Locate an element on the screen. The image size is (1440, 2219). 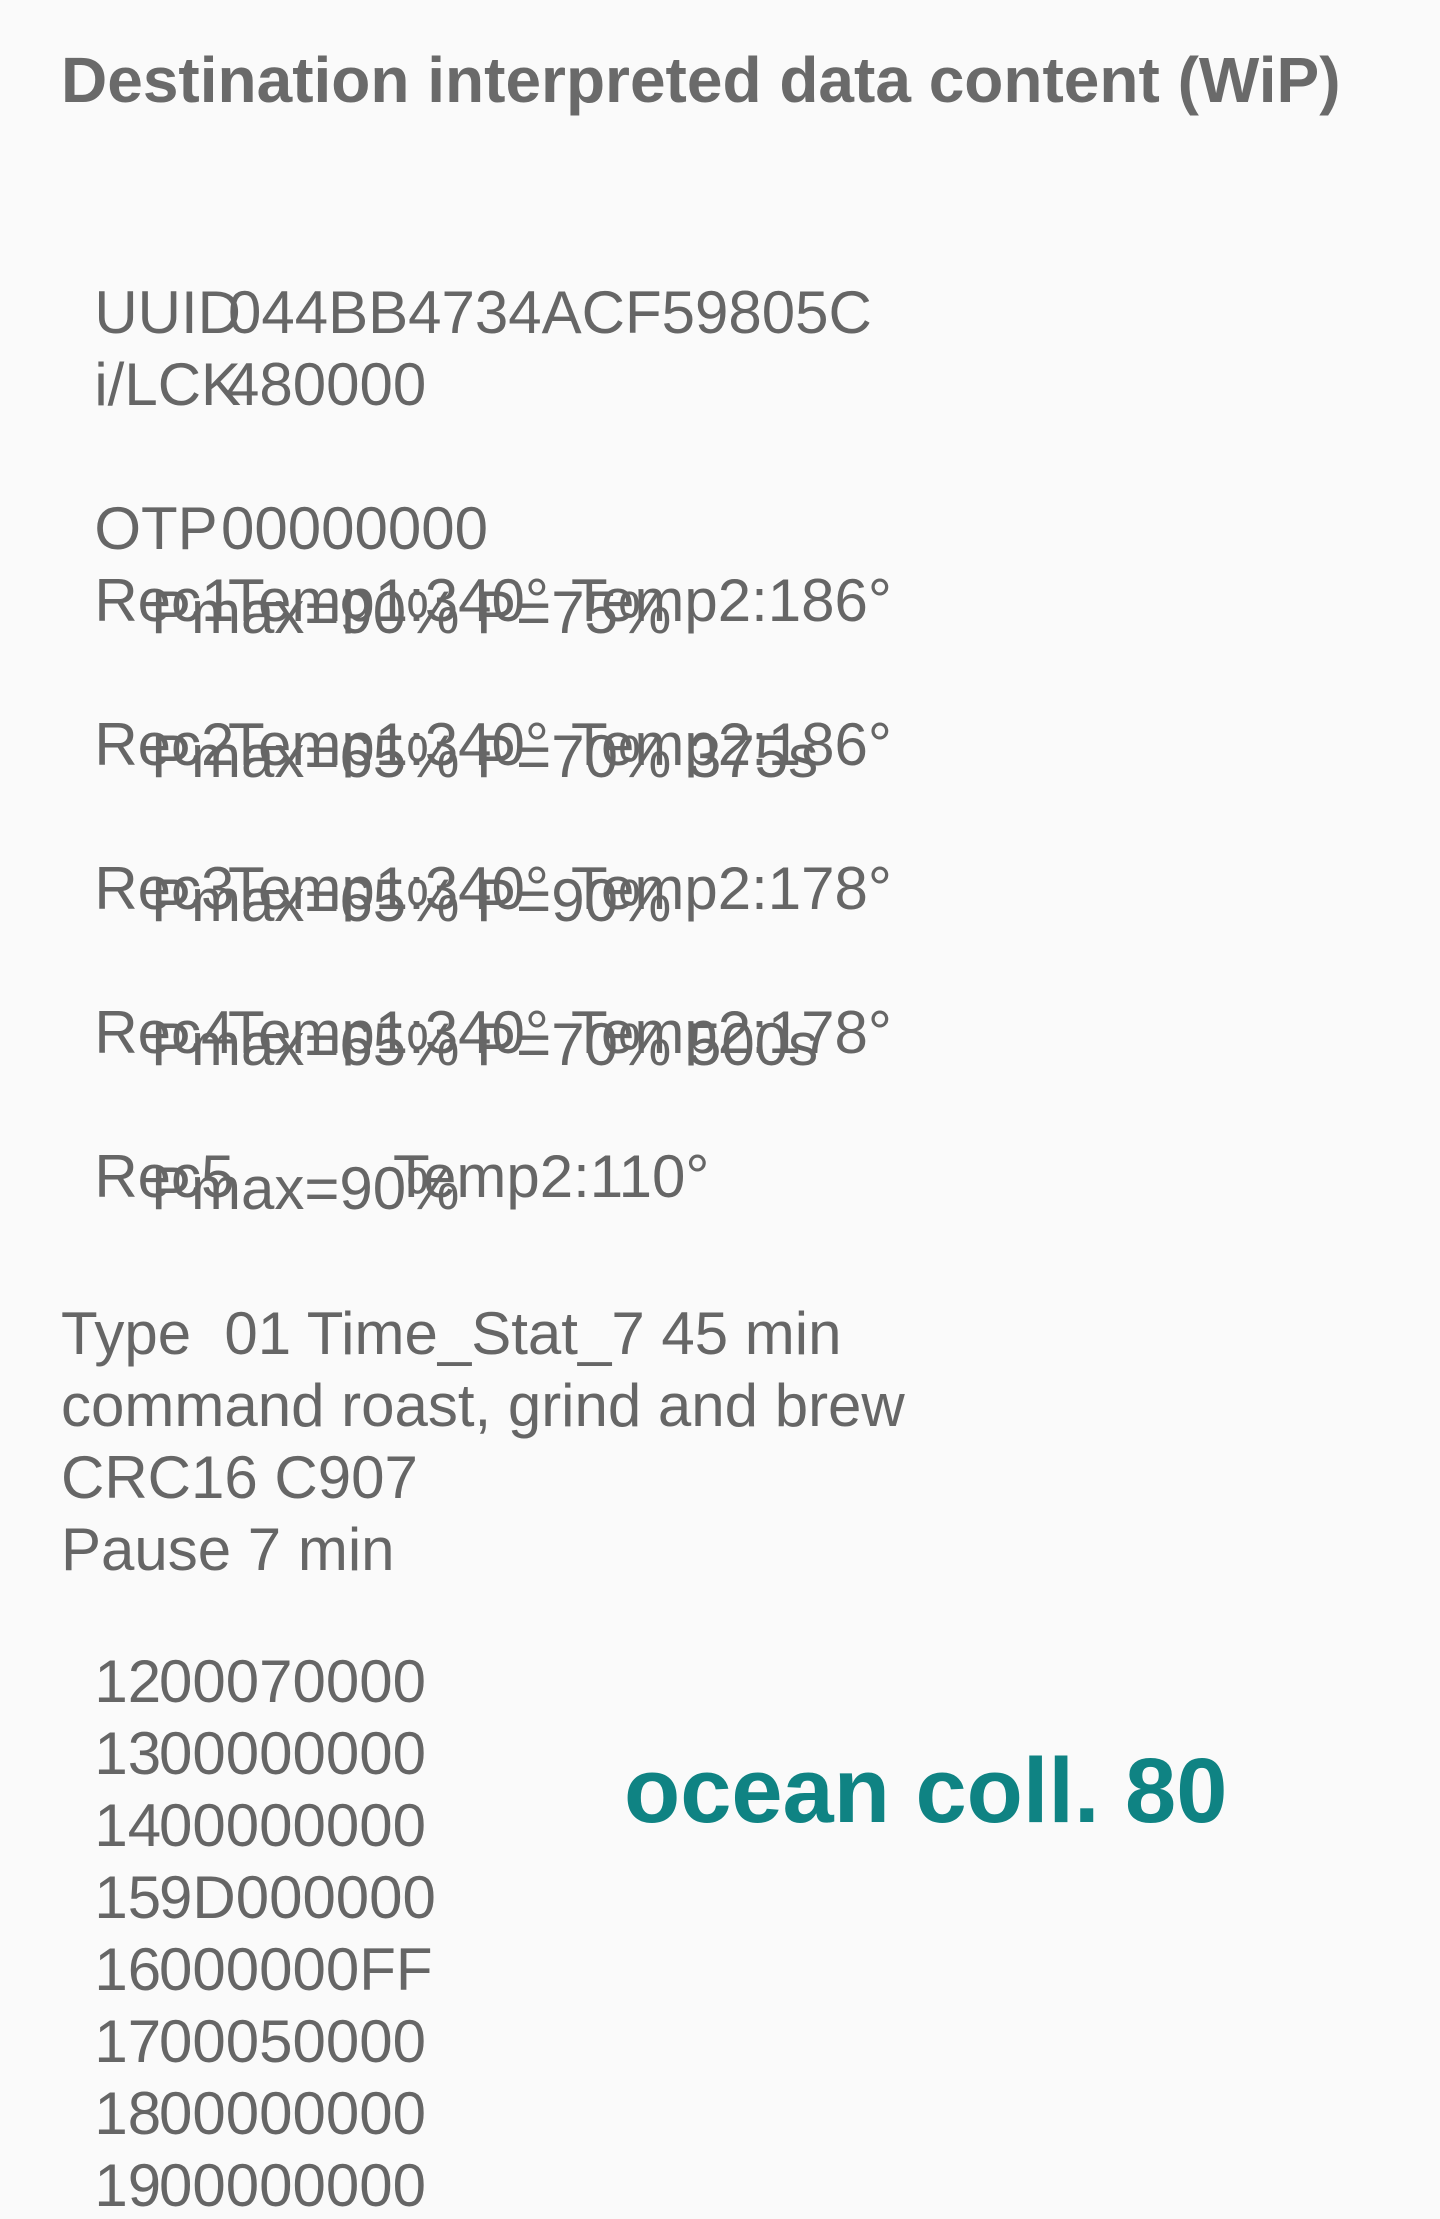
record-detail-4: Pmax=65% P=70% 500s is located at coordinates (485, 1044).